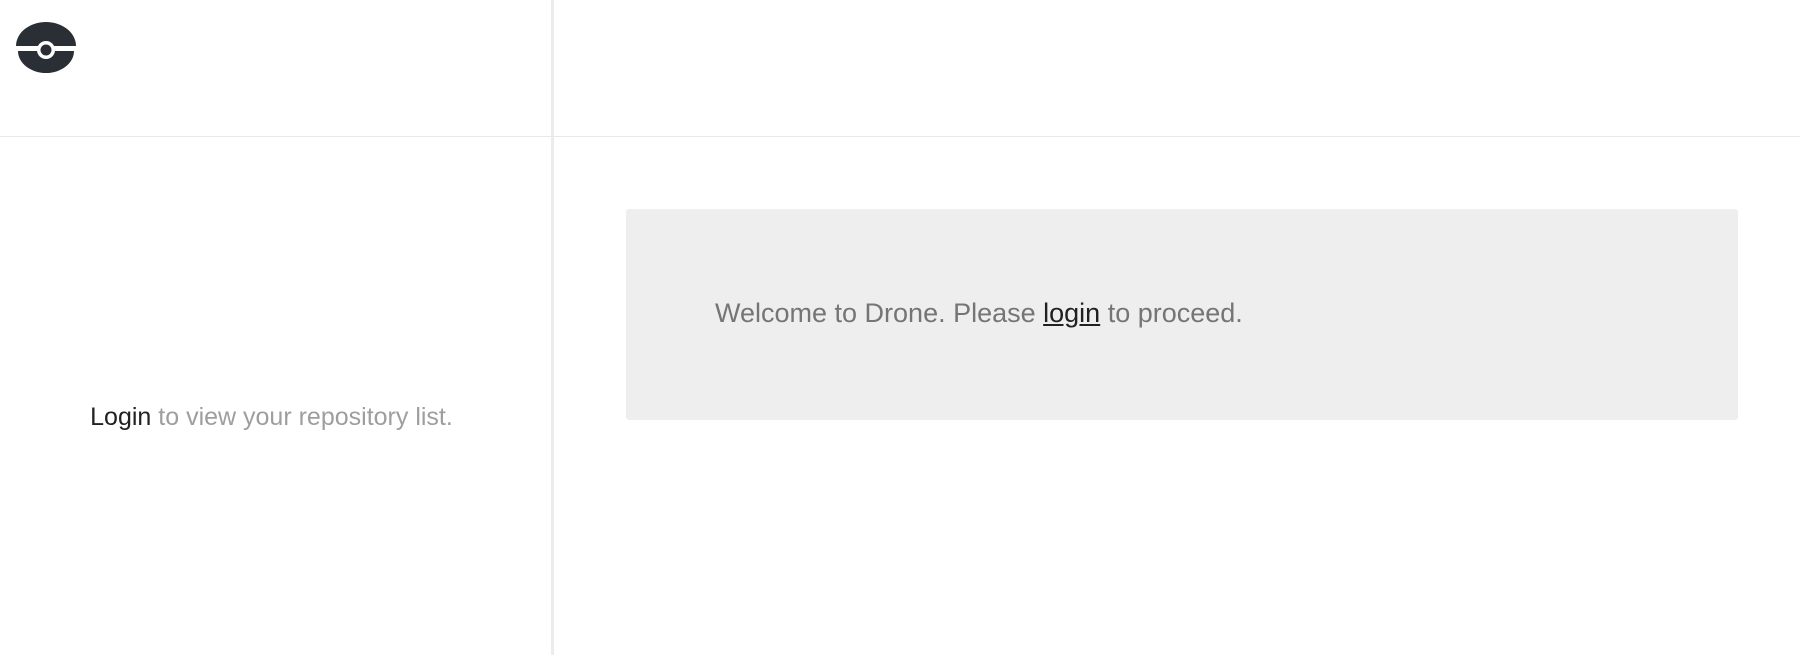 This screenshot has height=655, width=1800. I want to click on sidebar-login-message: Login to view your repository list., so click(271, 417).